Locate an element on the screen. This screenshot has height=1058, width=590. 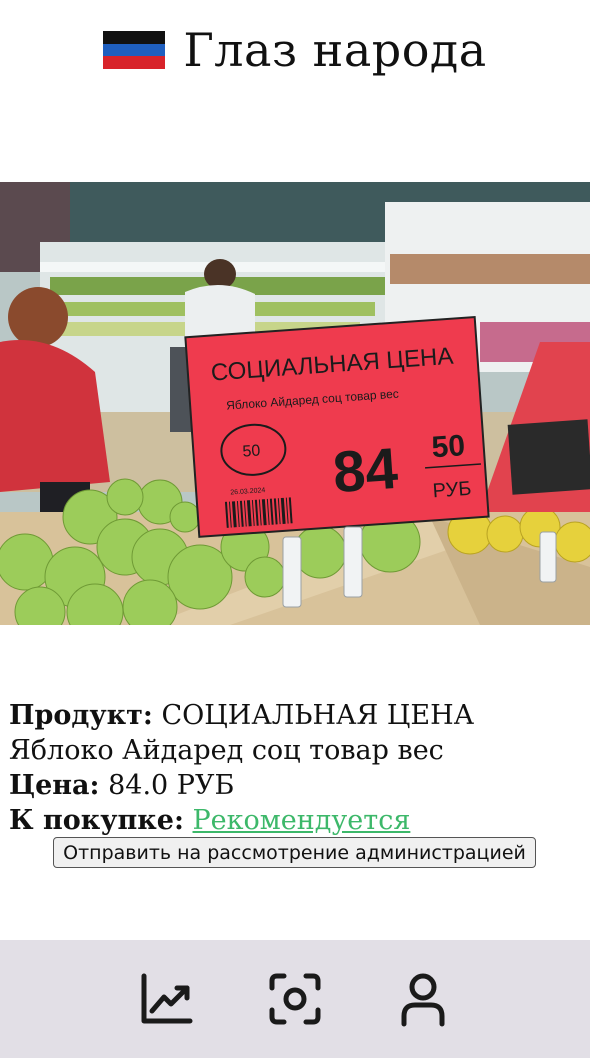
nav-scan-button is located at coordinates (295, 999).